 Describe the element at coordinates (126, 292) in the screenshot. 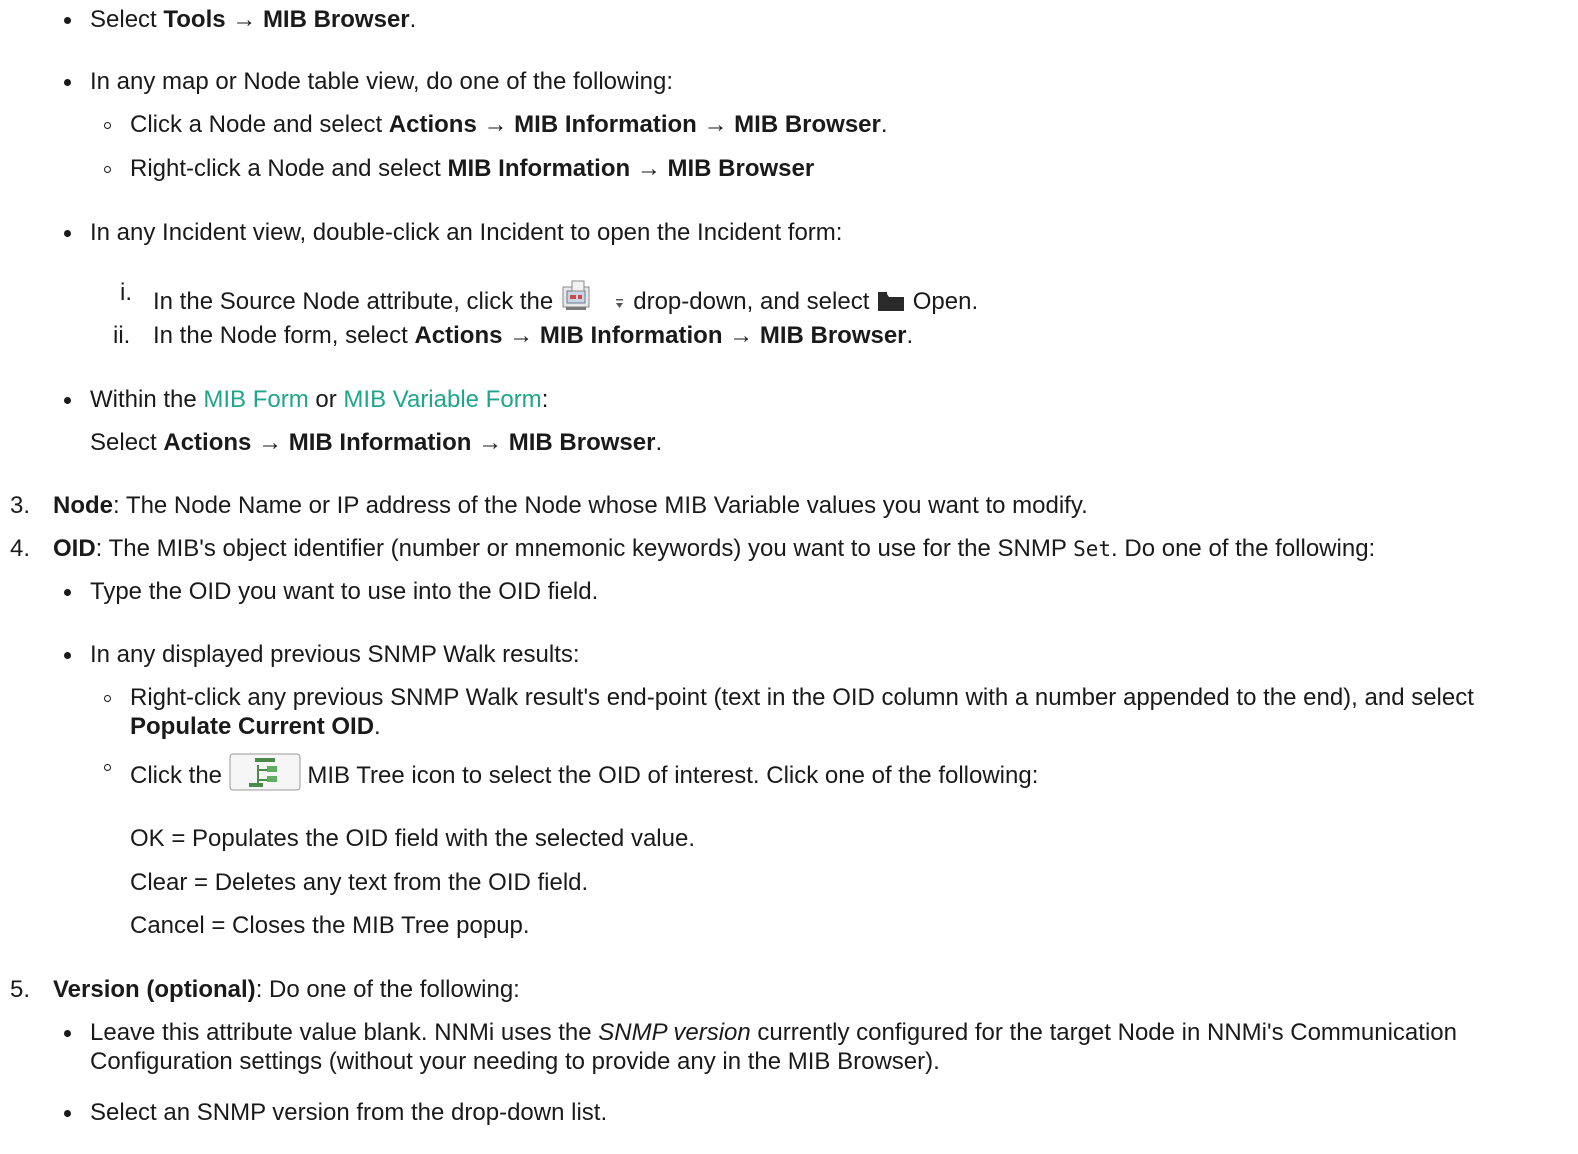

I see `step-marker: i.` at that location.